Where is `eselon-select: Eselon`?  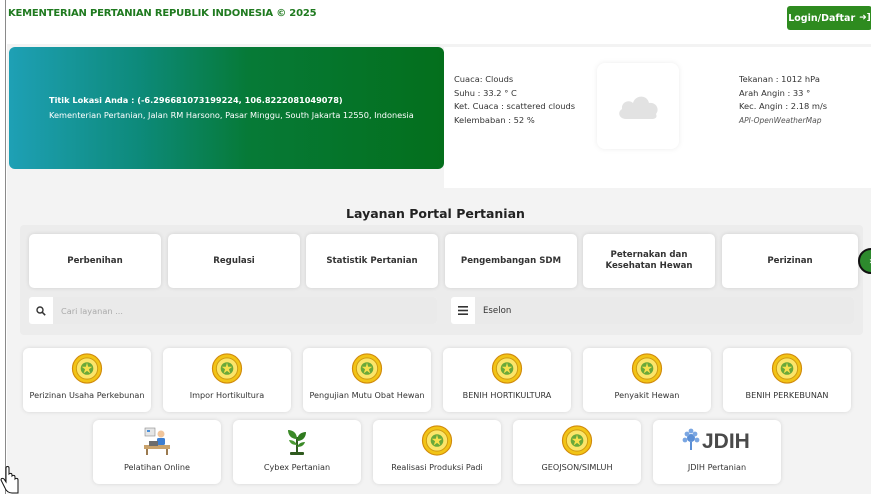
eselon-select: Eselon is located at coordinates (664, 310).